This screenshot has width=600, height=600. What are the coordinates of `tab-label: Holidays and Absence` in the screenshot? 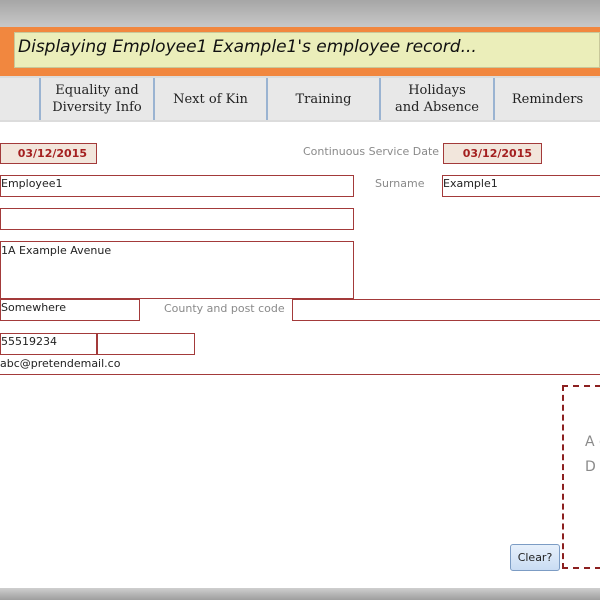 It's located at (437, 99).